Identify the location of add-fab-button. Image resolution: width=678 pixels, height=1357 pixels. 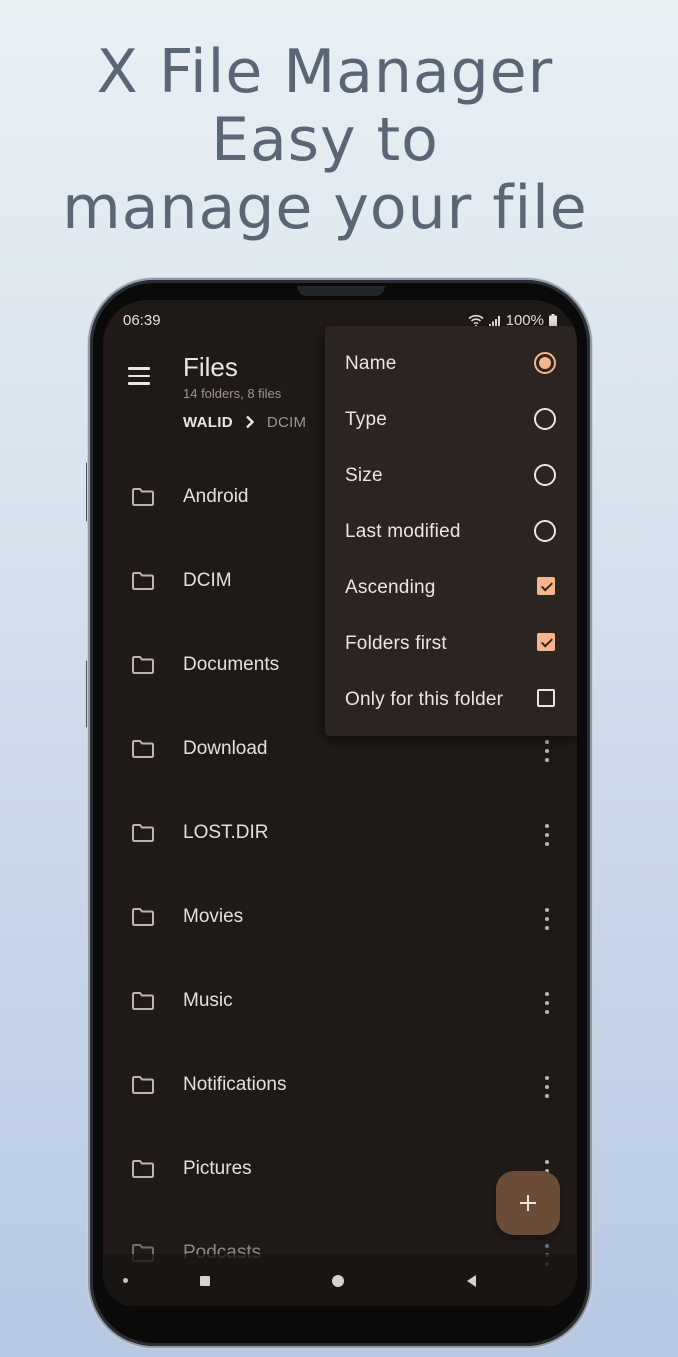
(528, 1203).